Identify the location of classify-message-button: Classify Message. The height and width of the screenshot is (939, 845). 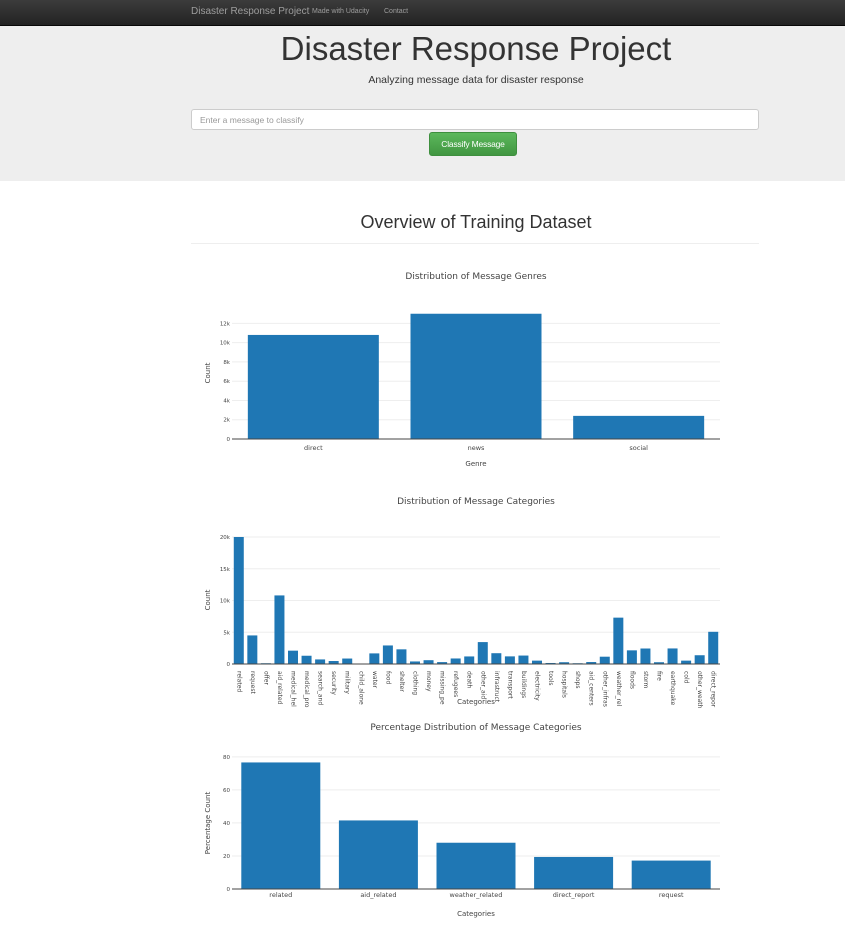
(473, 144).